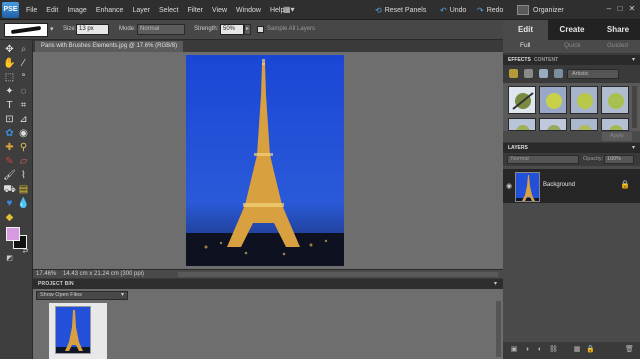  What do you see at coordinates (46, 274) in the screenshot?
I see `zoom-readout: 17.46%` at bounding box center [46, 274].